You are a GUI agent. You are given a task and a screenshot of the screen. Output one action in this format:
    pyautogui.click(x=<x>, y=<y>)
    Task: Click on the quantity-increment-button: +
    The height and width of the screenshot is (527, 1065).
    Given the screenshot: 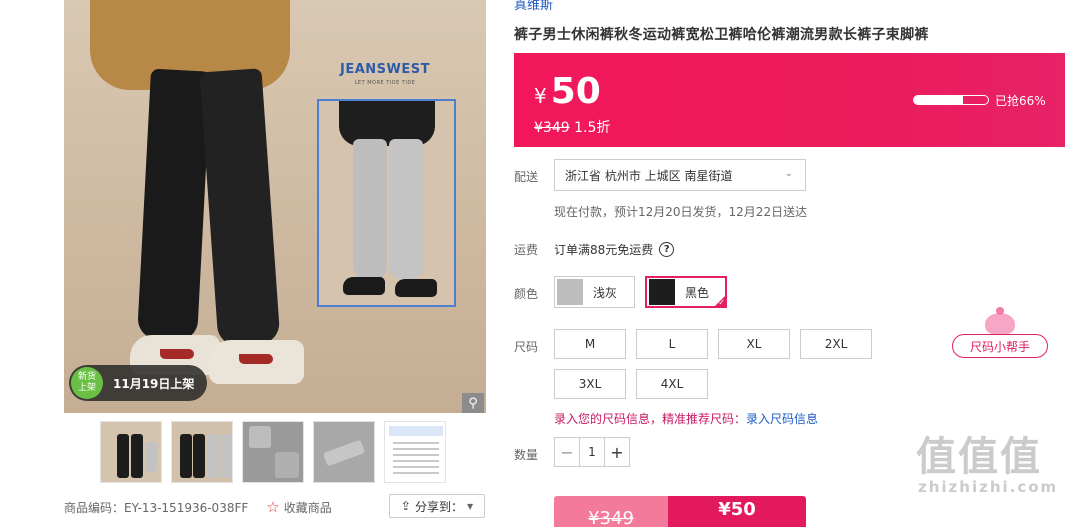 What is the action you would take?
    pyautogui.click(x=617, y=452)
    